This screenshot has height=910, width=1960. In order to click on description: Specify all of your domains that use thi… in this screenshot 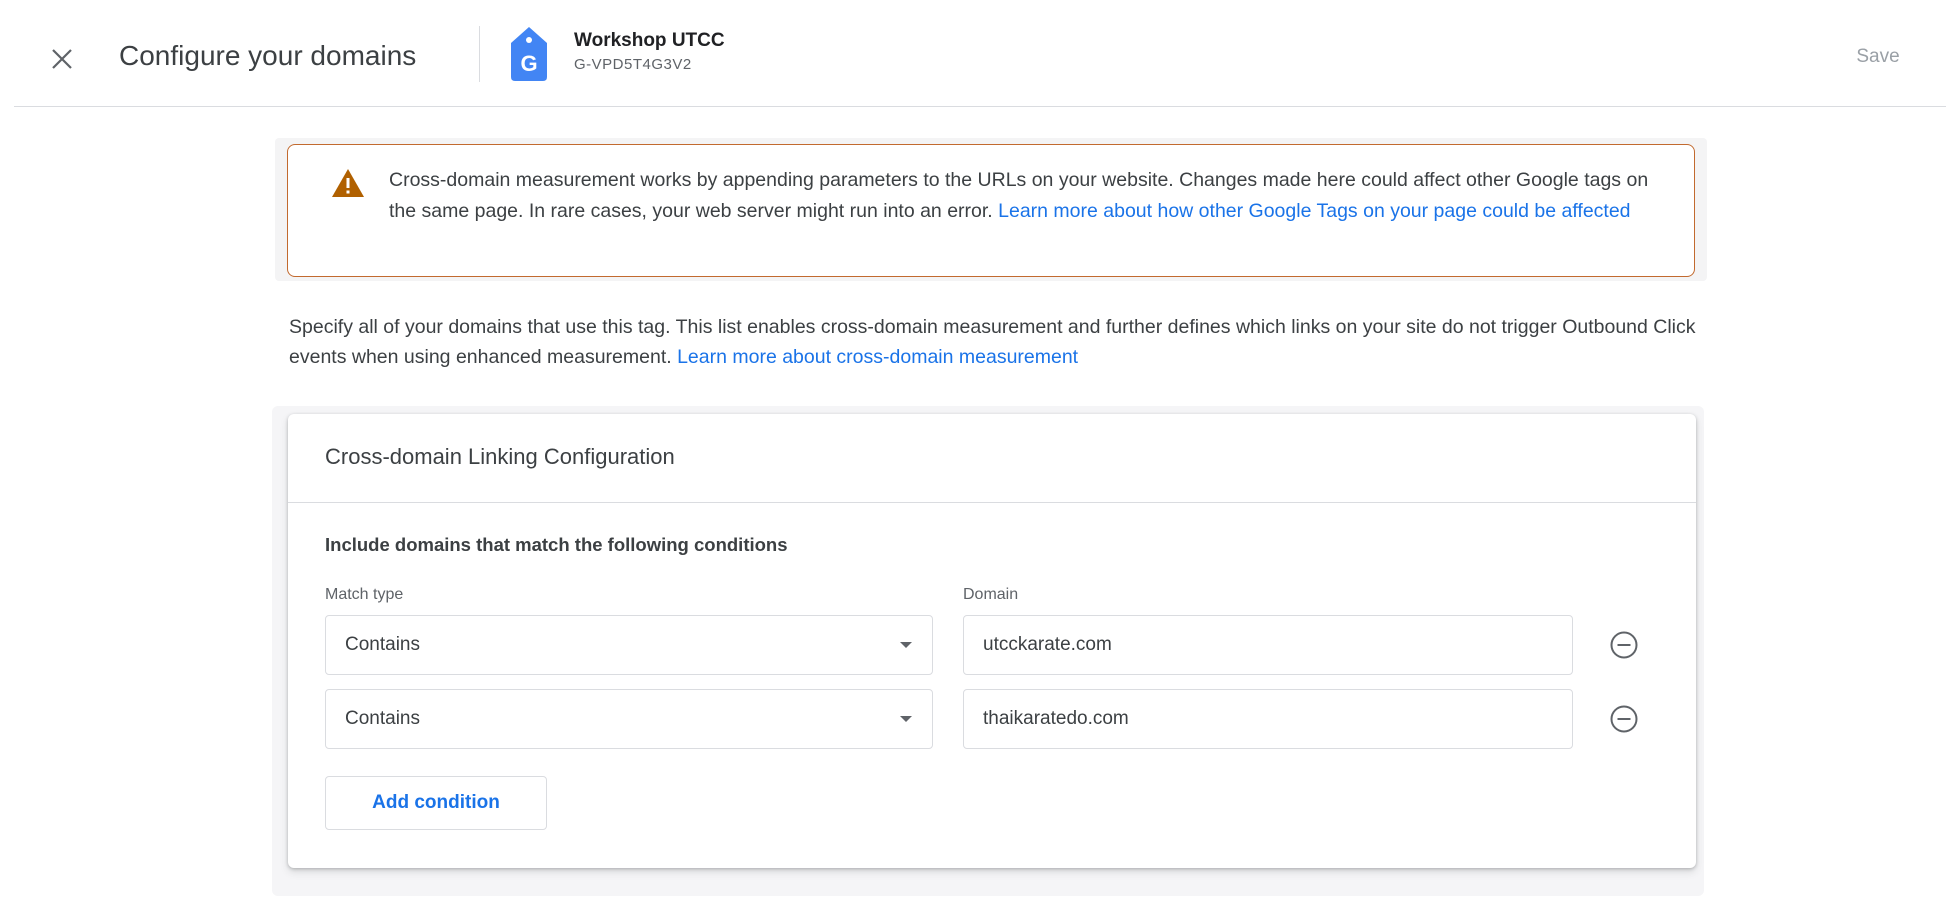, I will do `click(999, 342)`.